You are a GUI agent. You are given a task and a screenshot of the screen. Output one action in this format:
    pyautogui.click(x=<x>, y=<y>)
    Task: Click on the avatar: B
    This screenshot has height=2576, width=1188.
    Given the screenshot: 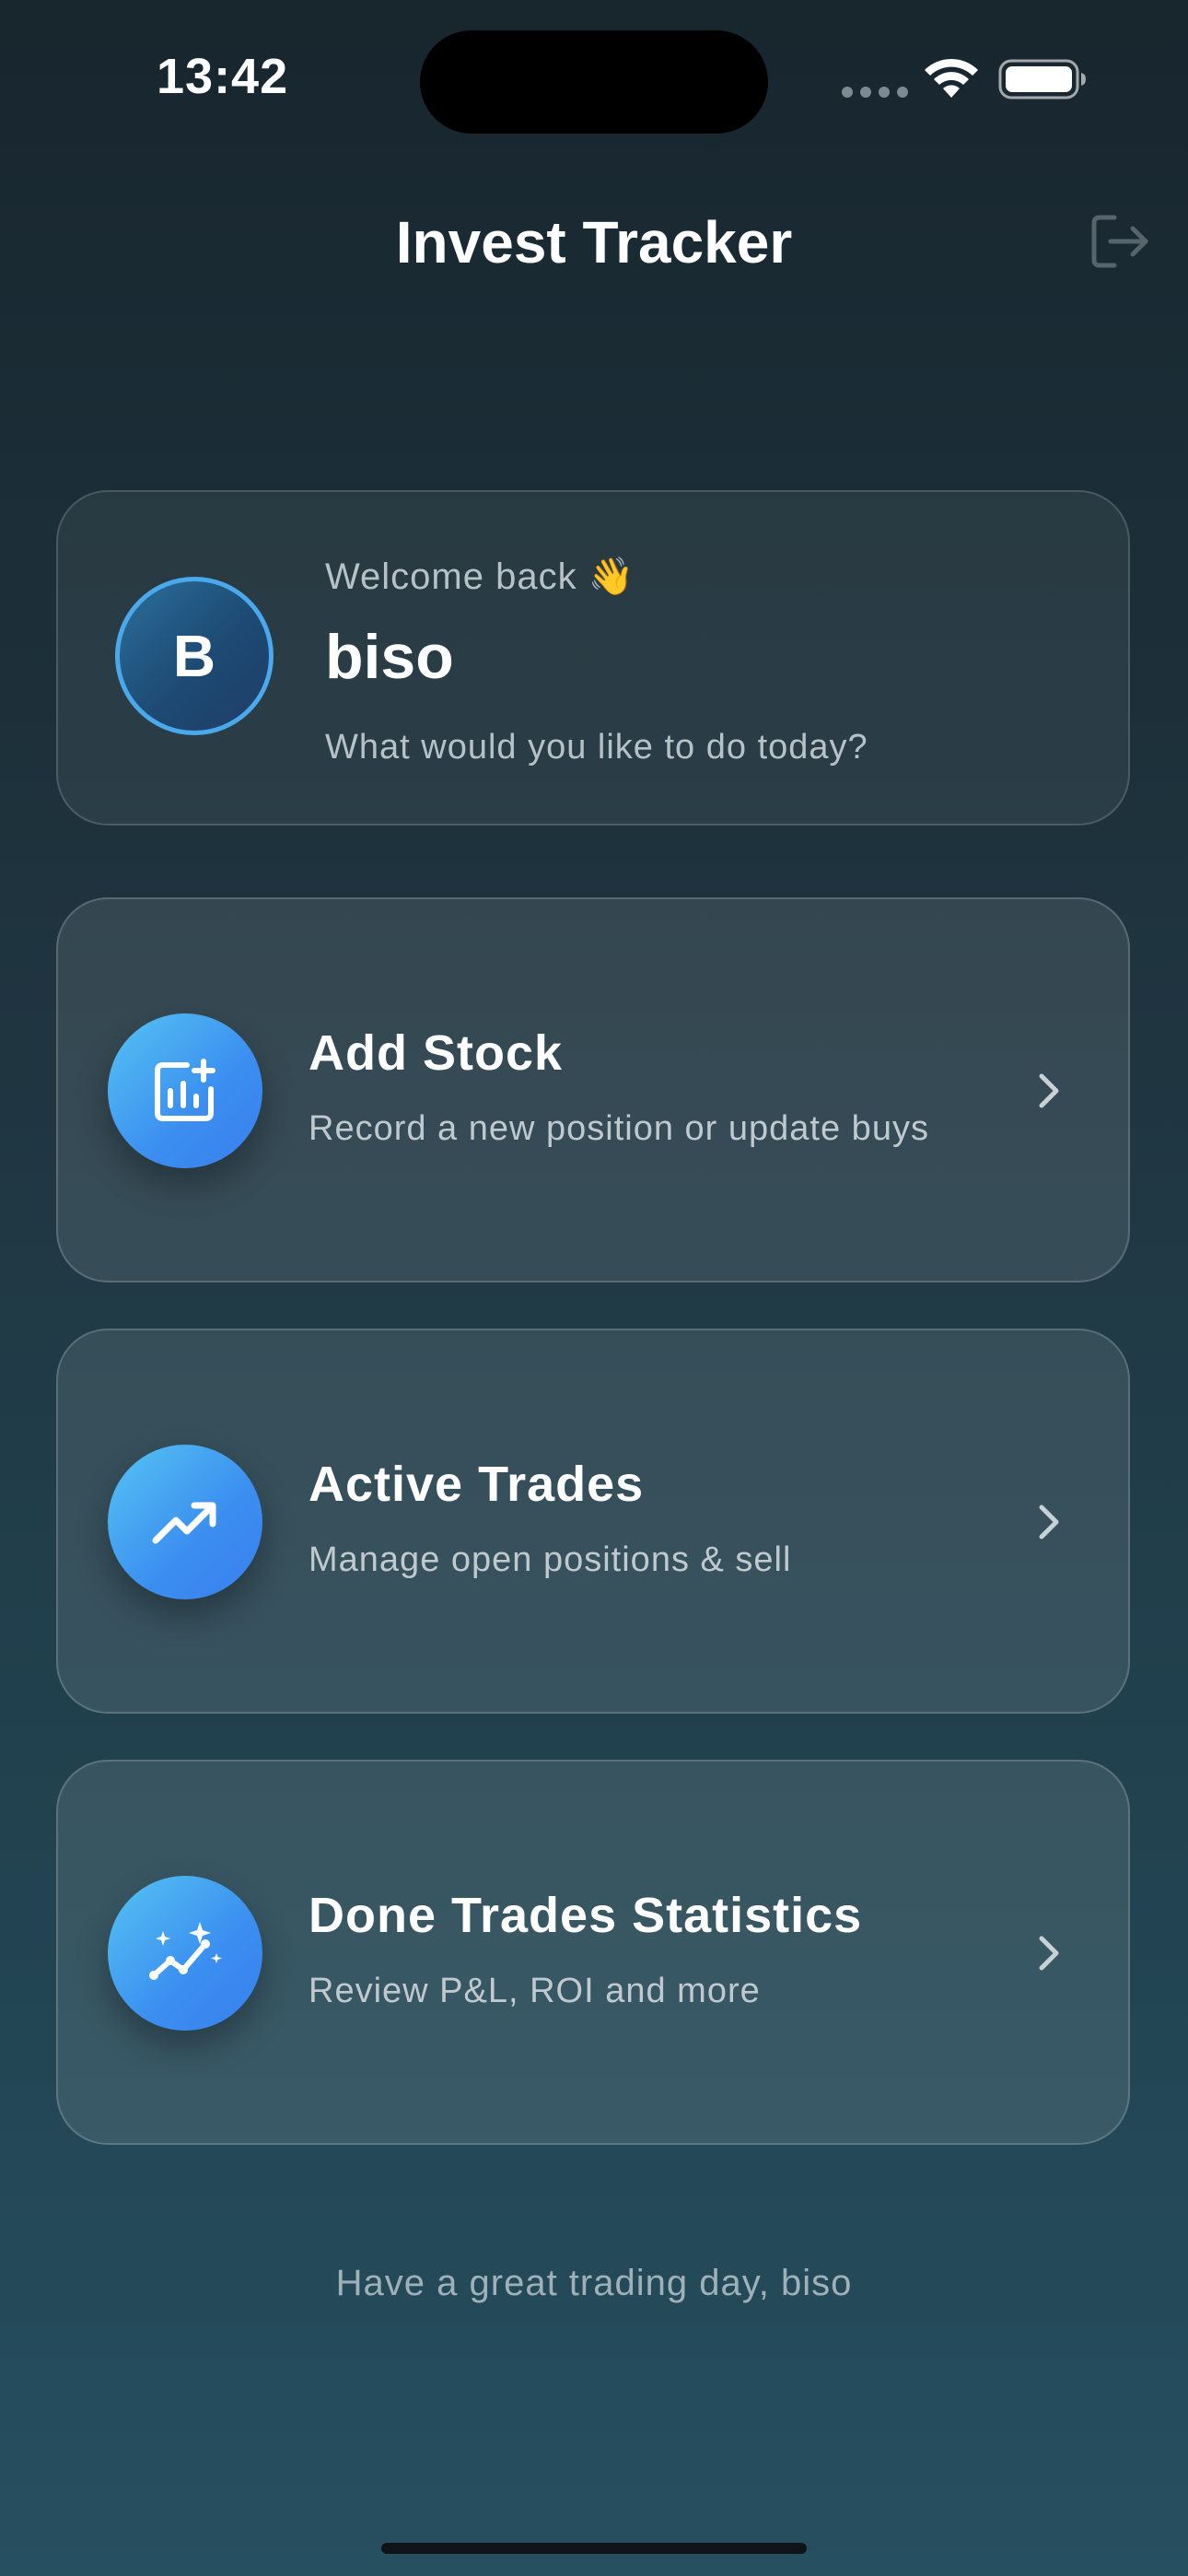 What is the action you would take?
    pyautogui.click(x=194, y=656)
    